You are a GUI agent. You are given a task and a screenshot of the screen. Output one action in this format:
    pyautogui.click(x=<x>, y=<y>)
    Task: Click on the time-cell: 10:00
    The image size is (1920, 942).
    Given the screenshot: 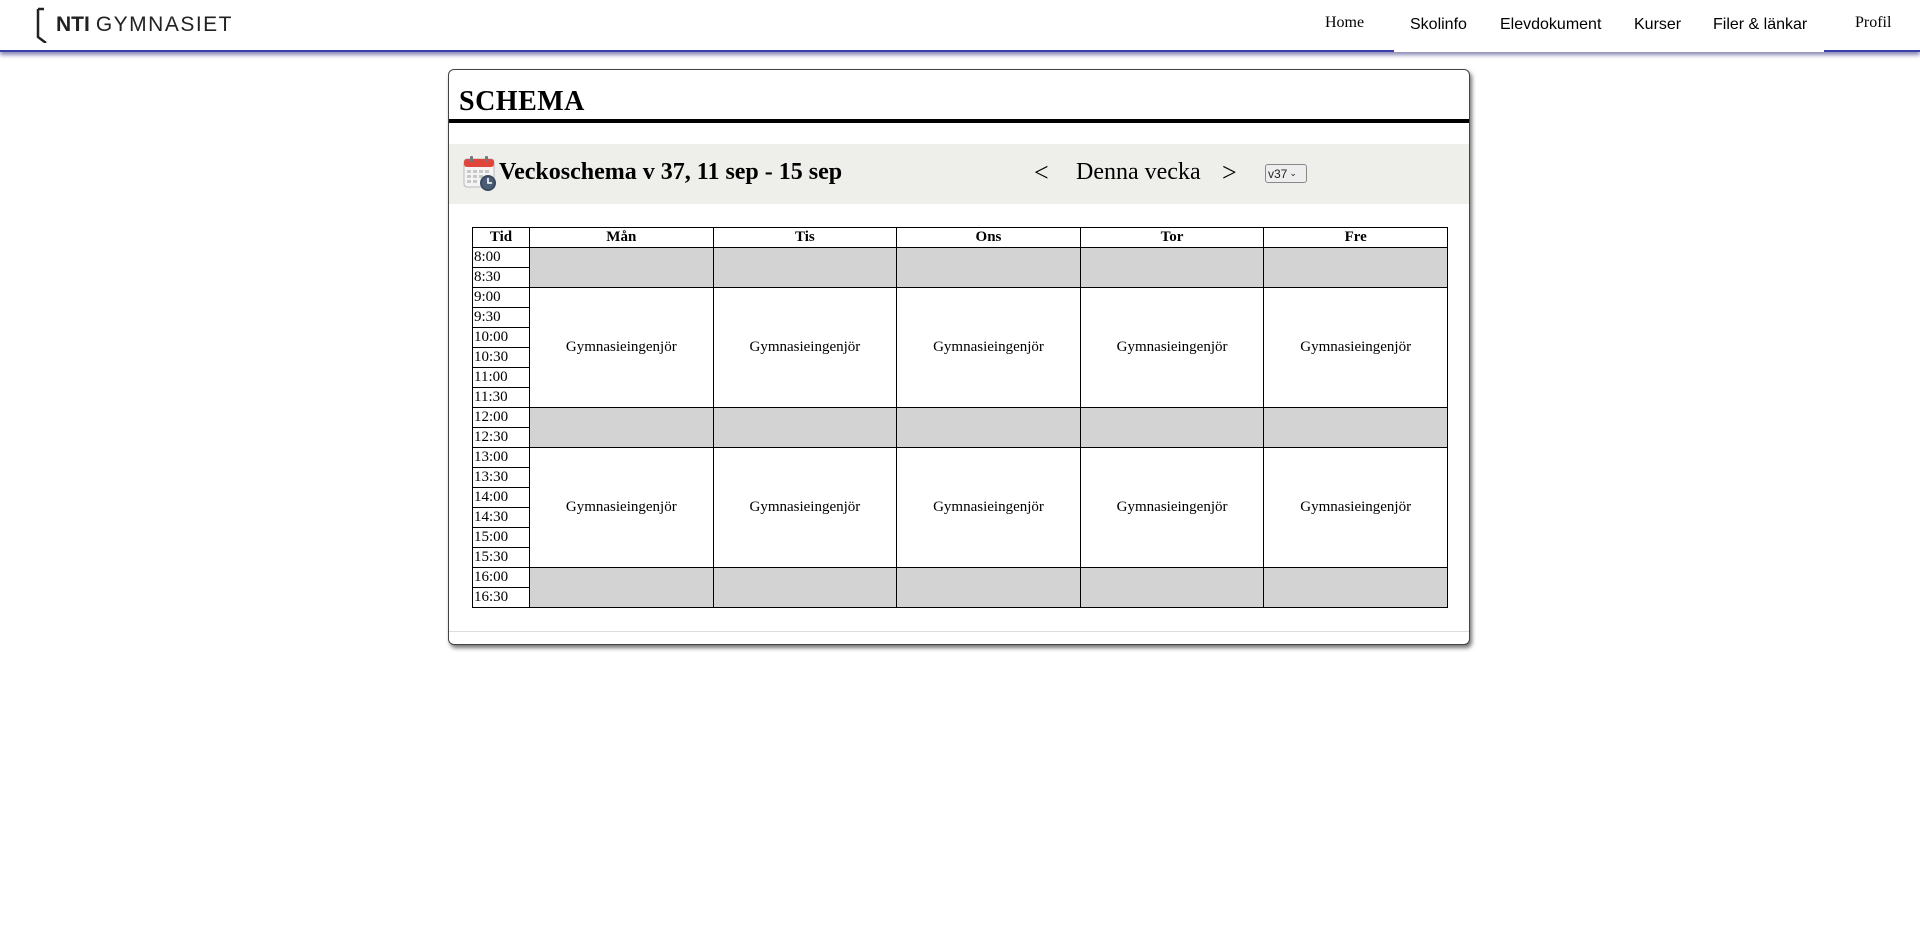 What is the action you would take?
    pyautogui.click(x=501, y=337)
    